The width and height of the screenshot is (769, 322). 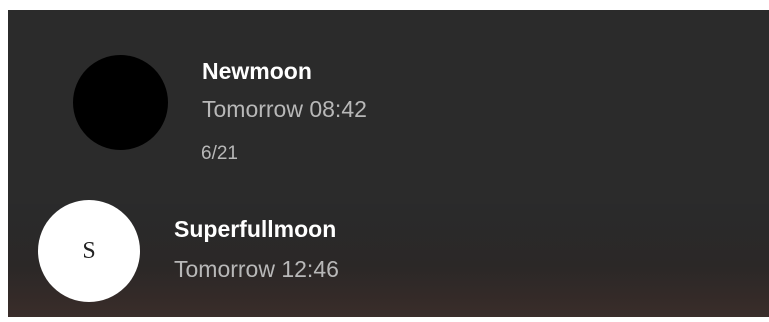 What do you see at coordinates (120, 102) in the screenshot?
I see `moon-avatar` at bounding box center [120, 102].